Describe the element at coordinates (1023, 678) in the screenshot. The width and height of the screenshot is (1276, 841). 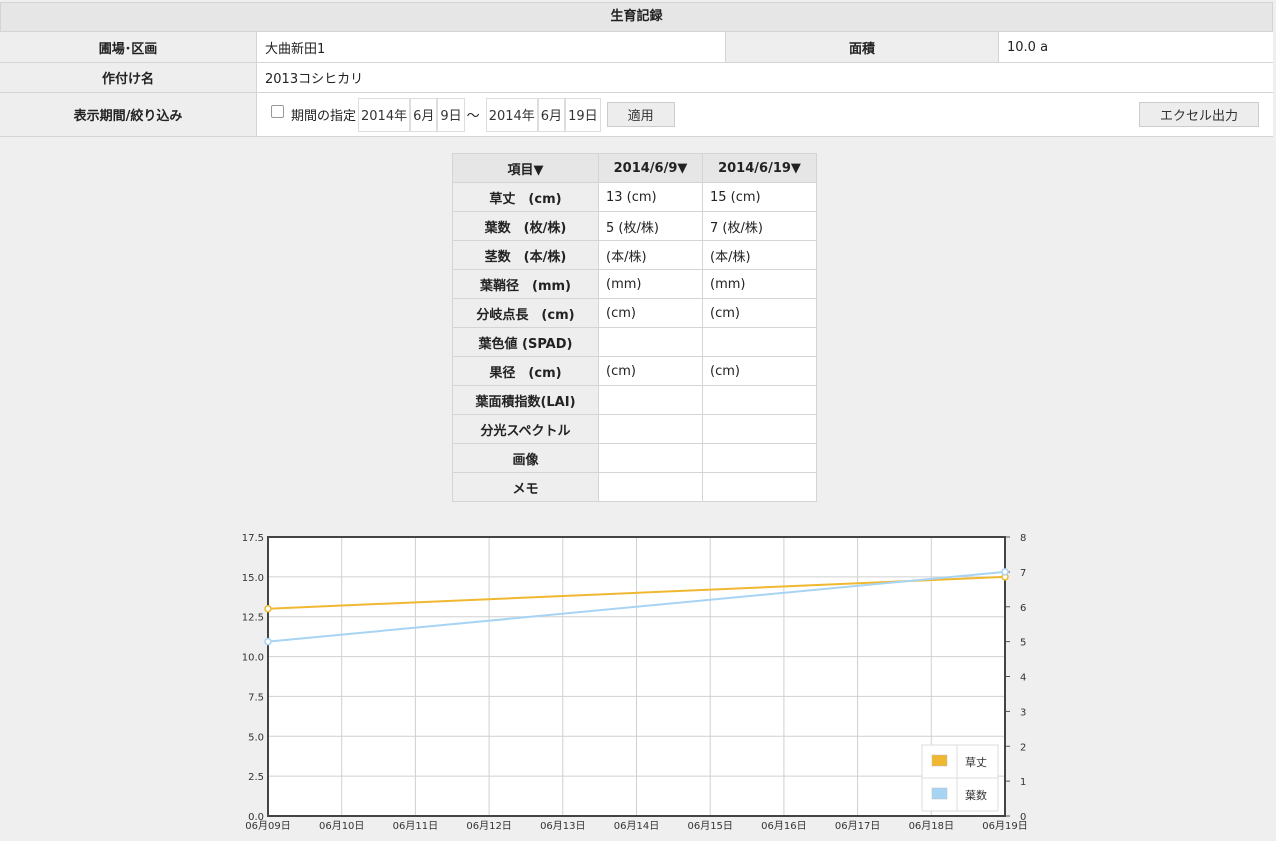
I see `y-right-tick-label: 4` at that location.